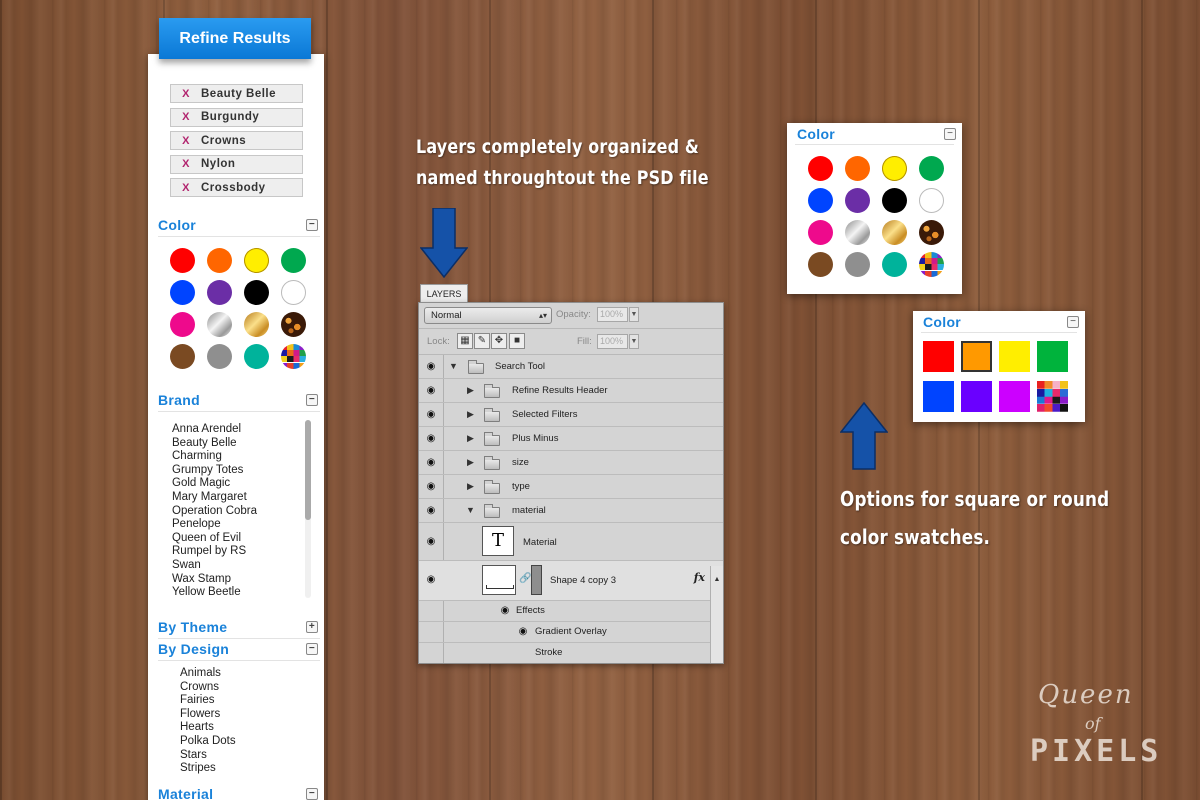 The width and height of the screenshot is (1200, 800). Describe the element at coordinates (208, 756) in the screenshot. I see `design-item: Stars` at that location.